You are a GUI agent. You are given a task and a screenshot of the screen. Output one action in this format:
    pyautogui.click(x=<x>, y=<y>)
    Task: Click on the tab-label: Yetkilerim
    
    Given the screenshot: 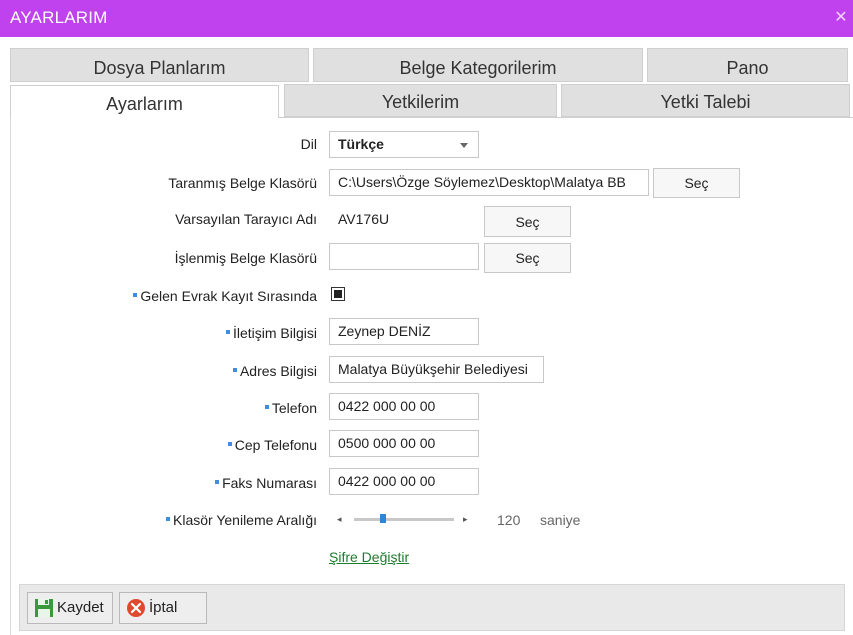 What is the action you would take?
    pyautogui.click(x=420, y=102)
    